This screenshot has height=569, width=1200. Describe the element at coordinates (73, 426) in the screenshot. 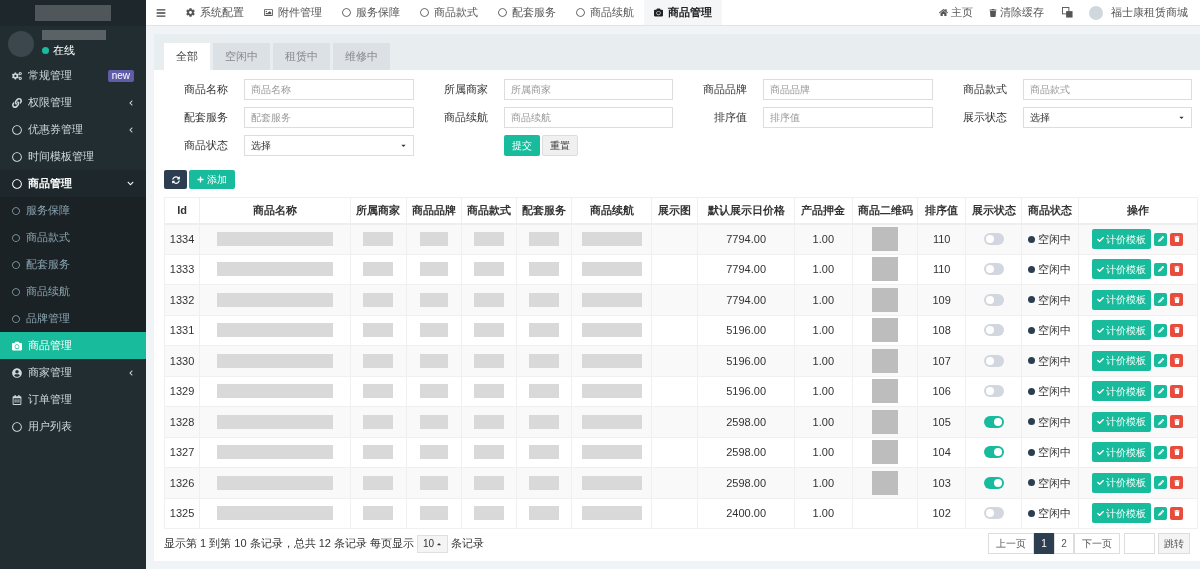

I see `sidebar-item: 用户列表` at that location.